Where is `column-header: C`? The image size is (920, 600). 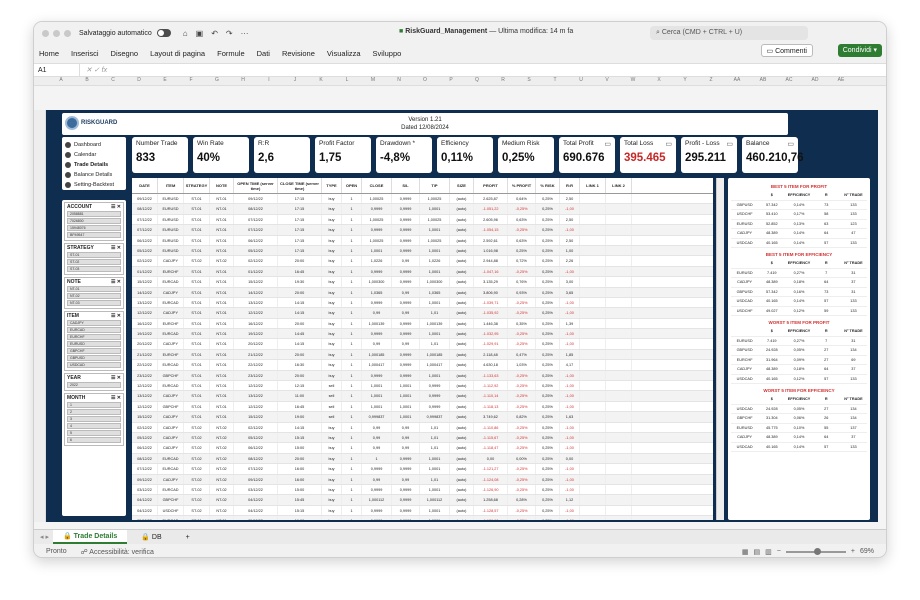
column-header: C is located at coordinates (113, 81).